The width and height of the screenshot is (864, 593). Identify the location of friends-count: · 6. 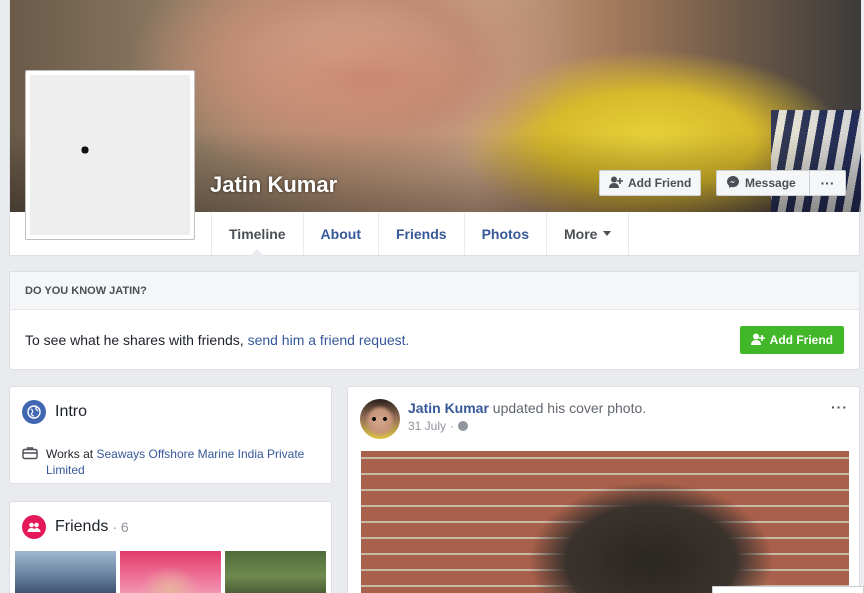
(120, 527).